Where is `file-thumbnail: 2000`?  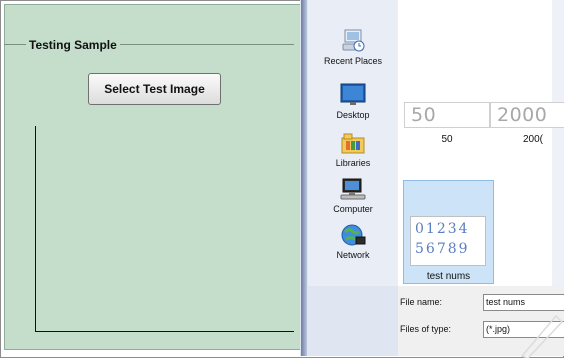
file-thumbnail: 2000 is located at coordinates (527, 115).